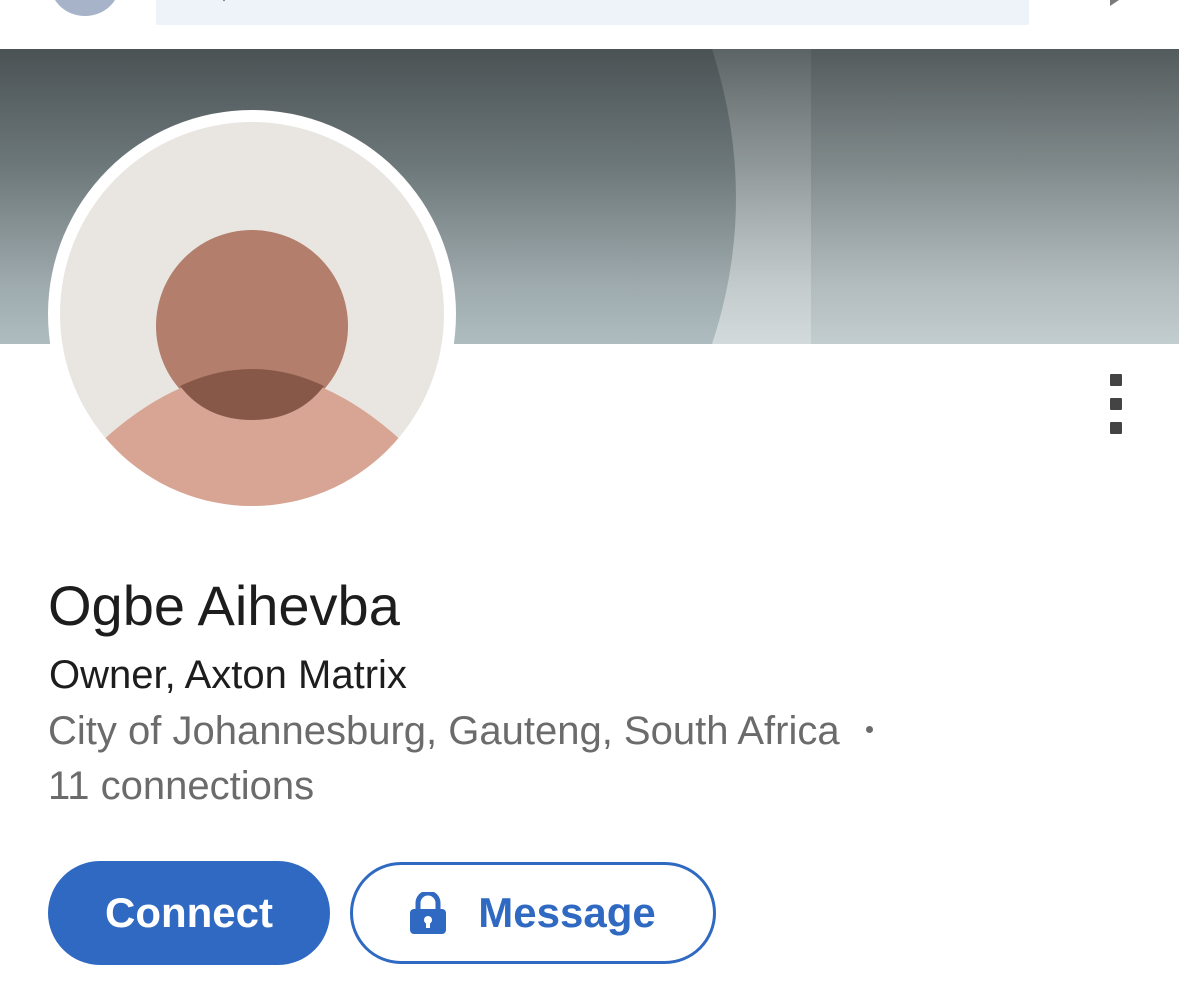  What do you see at coordinates (567, 912) in the screenshot?
I see `message-label: Message` at bounding box center [567, 912].